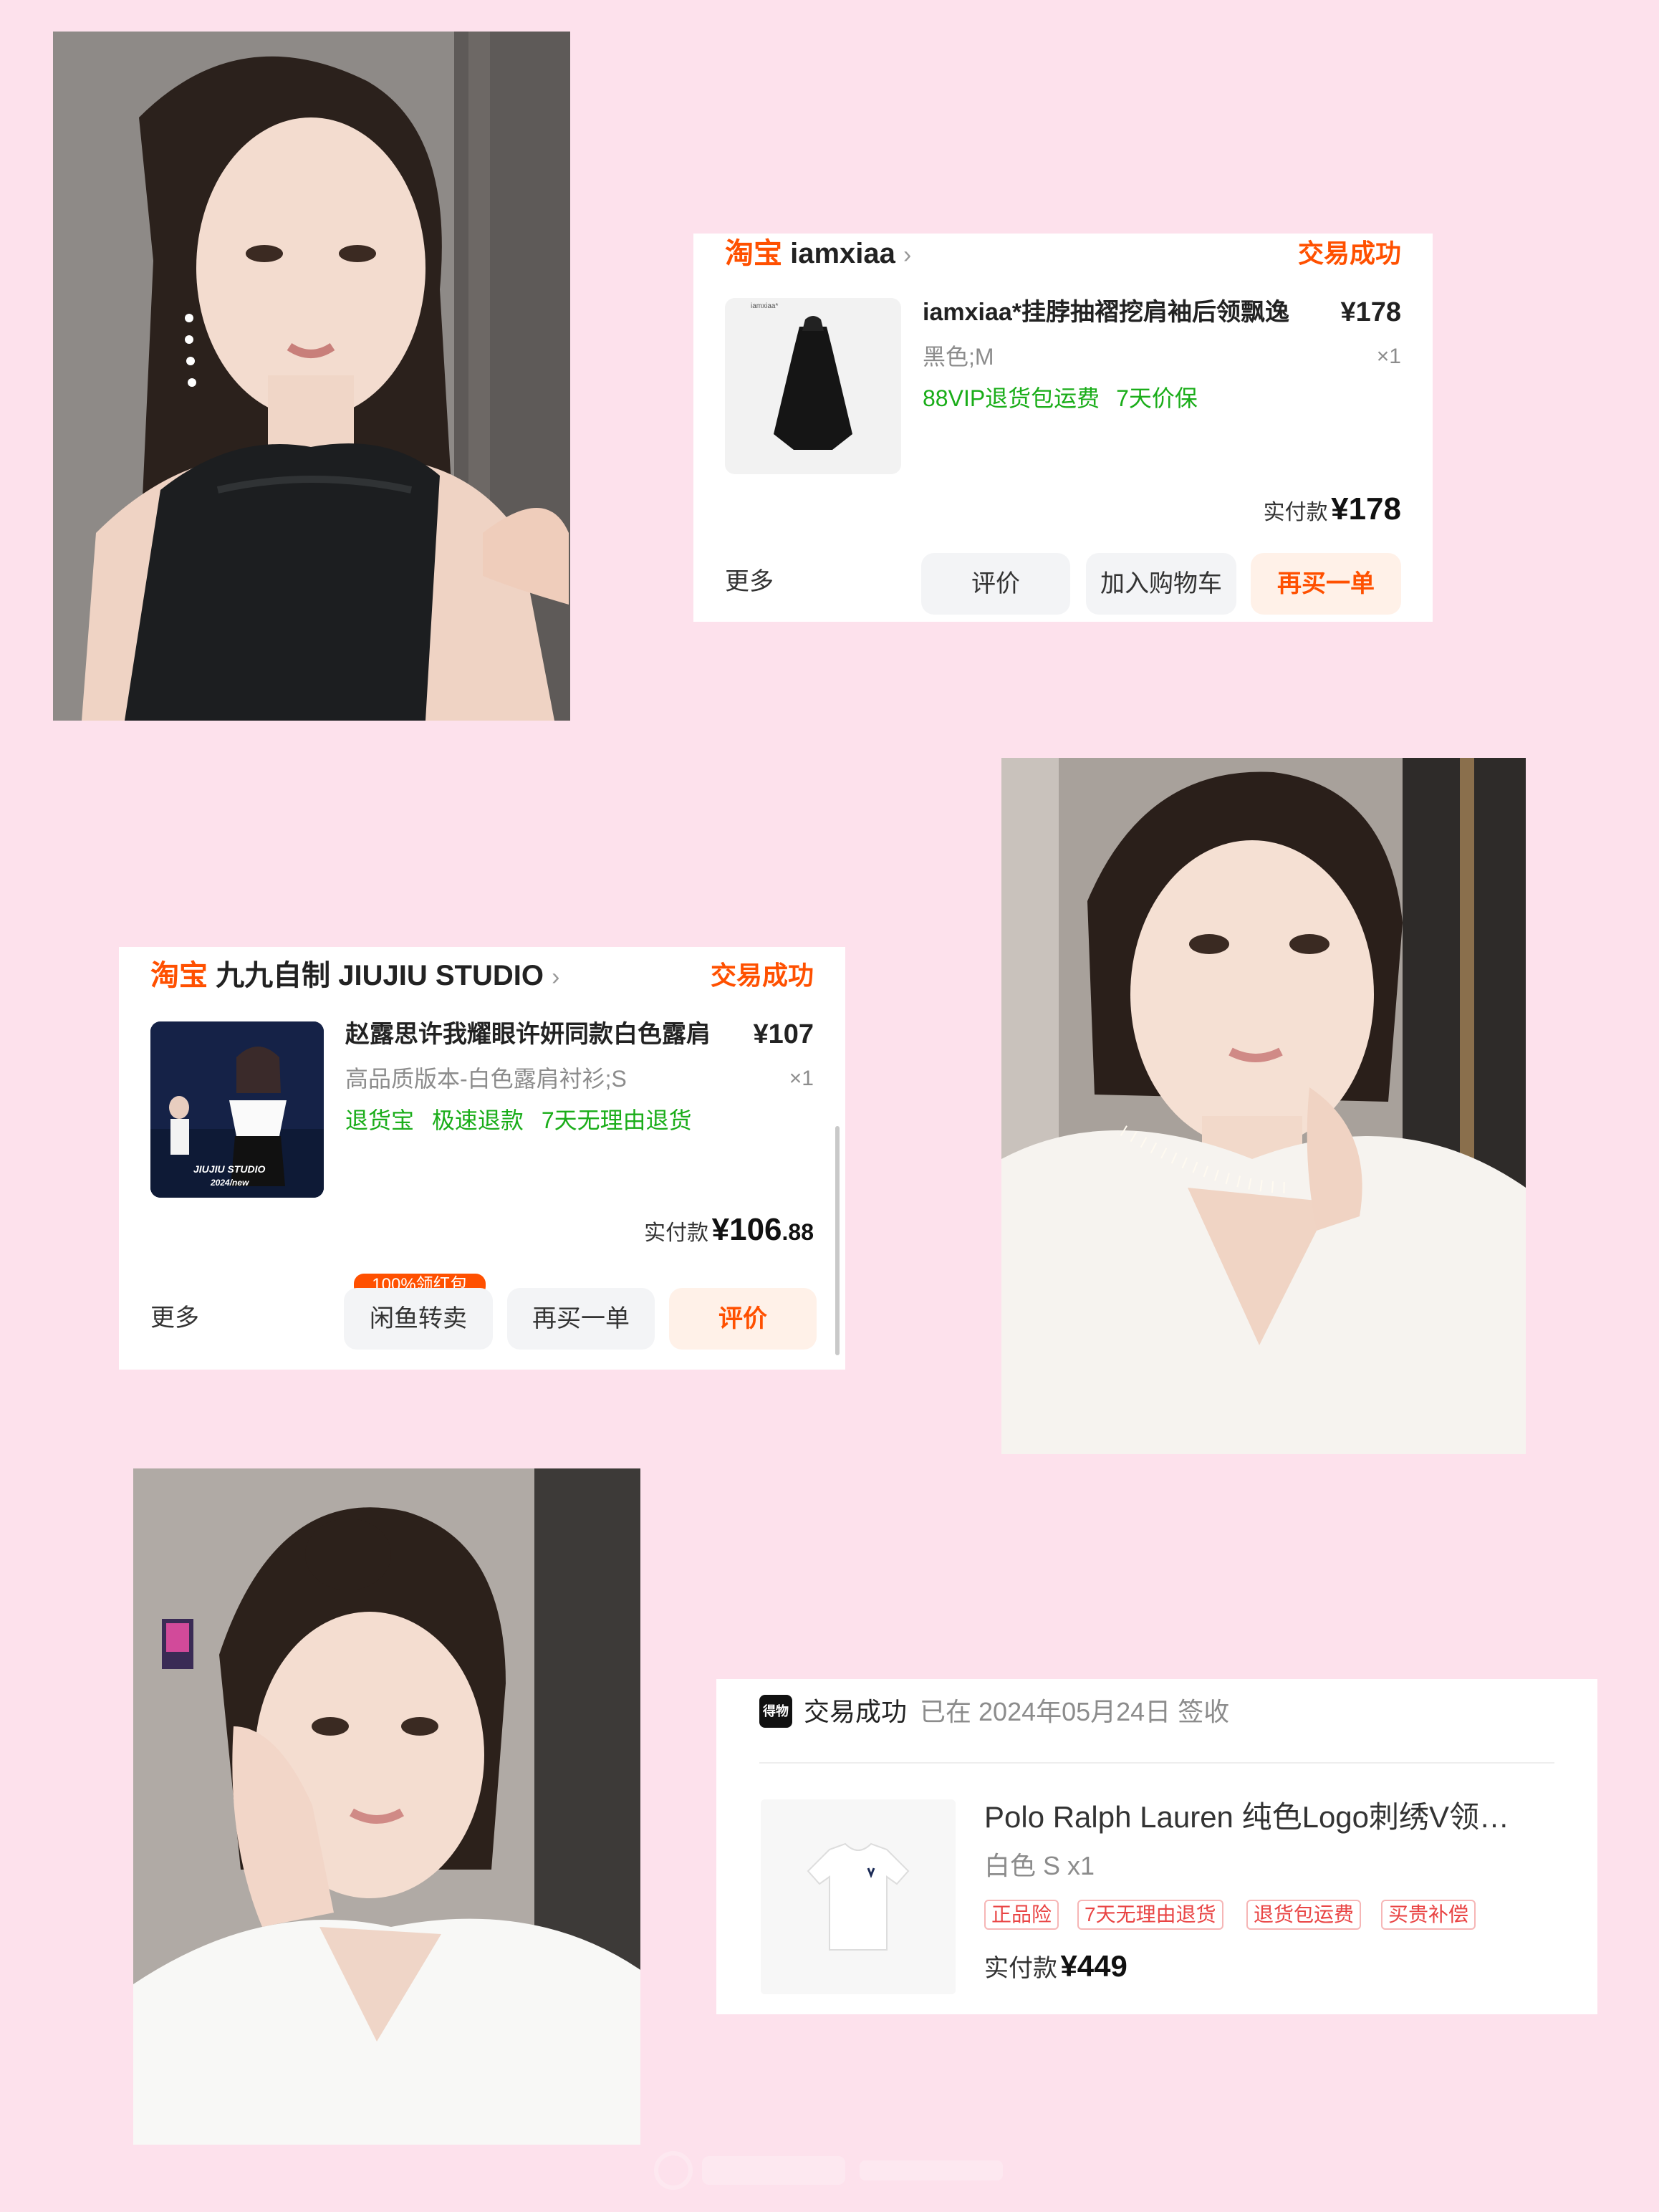  I want to click on paid-amount-row: 实付款 ¥106.88, so click(729, 1230).